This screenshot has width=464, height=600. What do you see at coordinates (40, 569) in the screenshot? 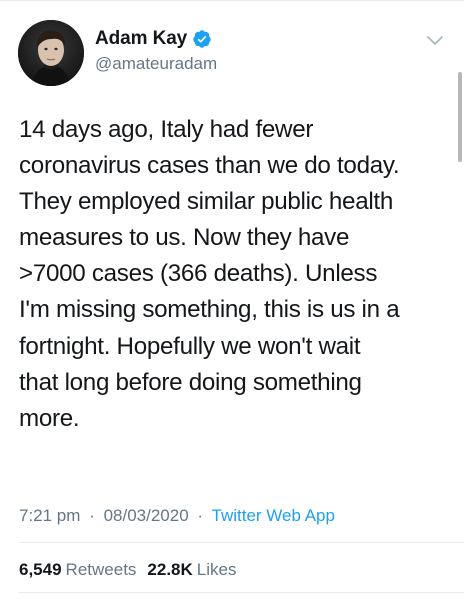
I see `retweets-count: 6,549` at bounding box center [40, 569].